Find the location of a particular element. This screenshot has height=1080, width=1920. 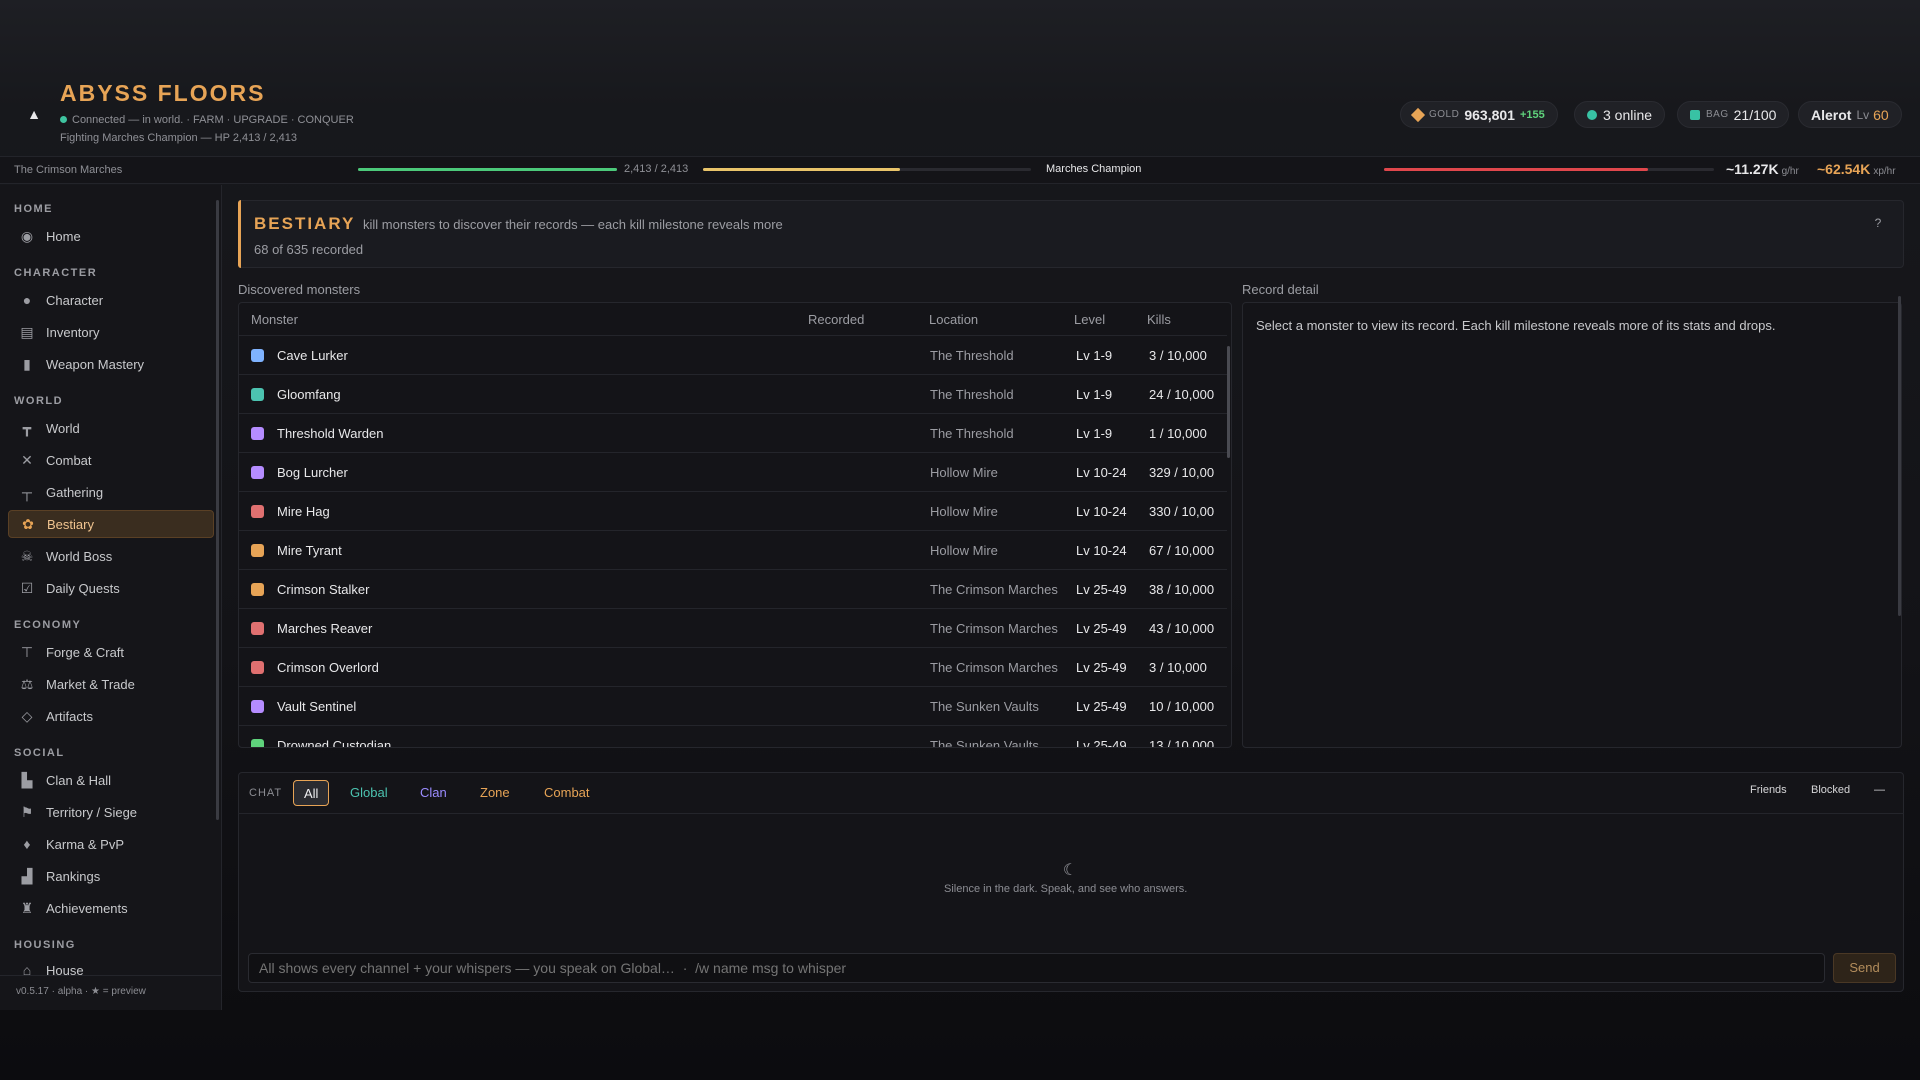

enemy-name: Marches Champion is located at coordinates (1094, 169).